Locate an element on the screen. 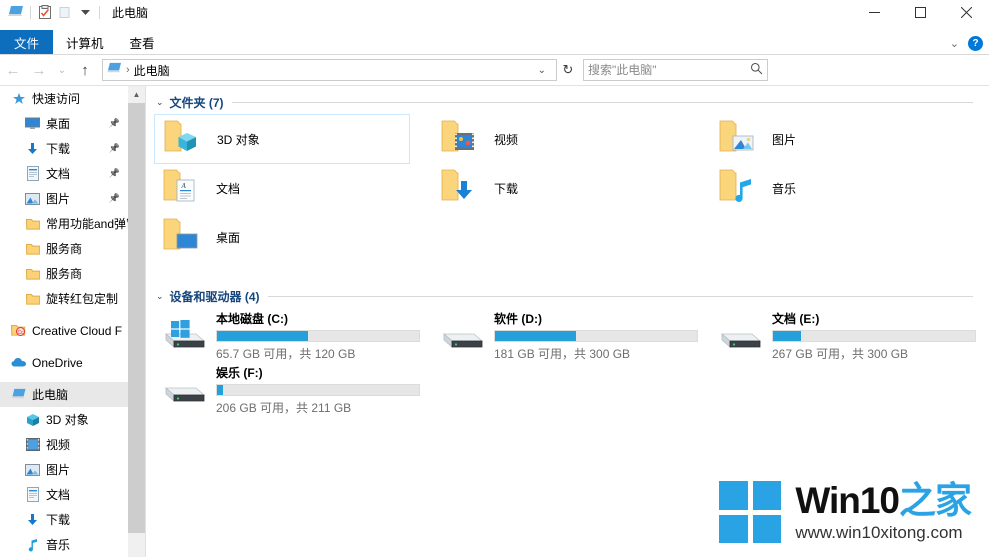 The height and width of the screenshot is (557, 989). drive-tile: 娱乐 (F:) 206 GB 可用，共 211 GB is located at coordinates (289, 389).